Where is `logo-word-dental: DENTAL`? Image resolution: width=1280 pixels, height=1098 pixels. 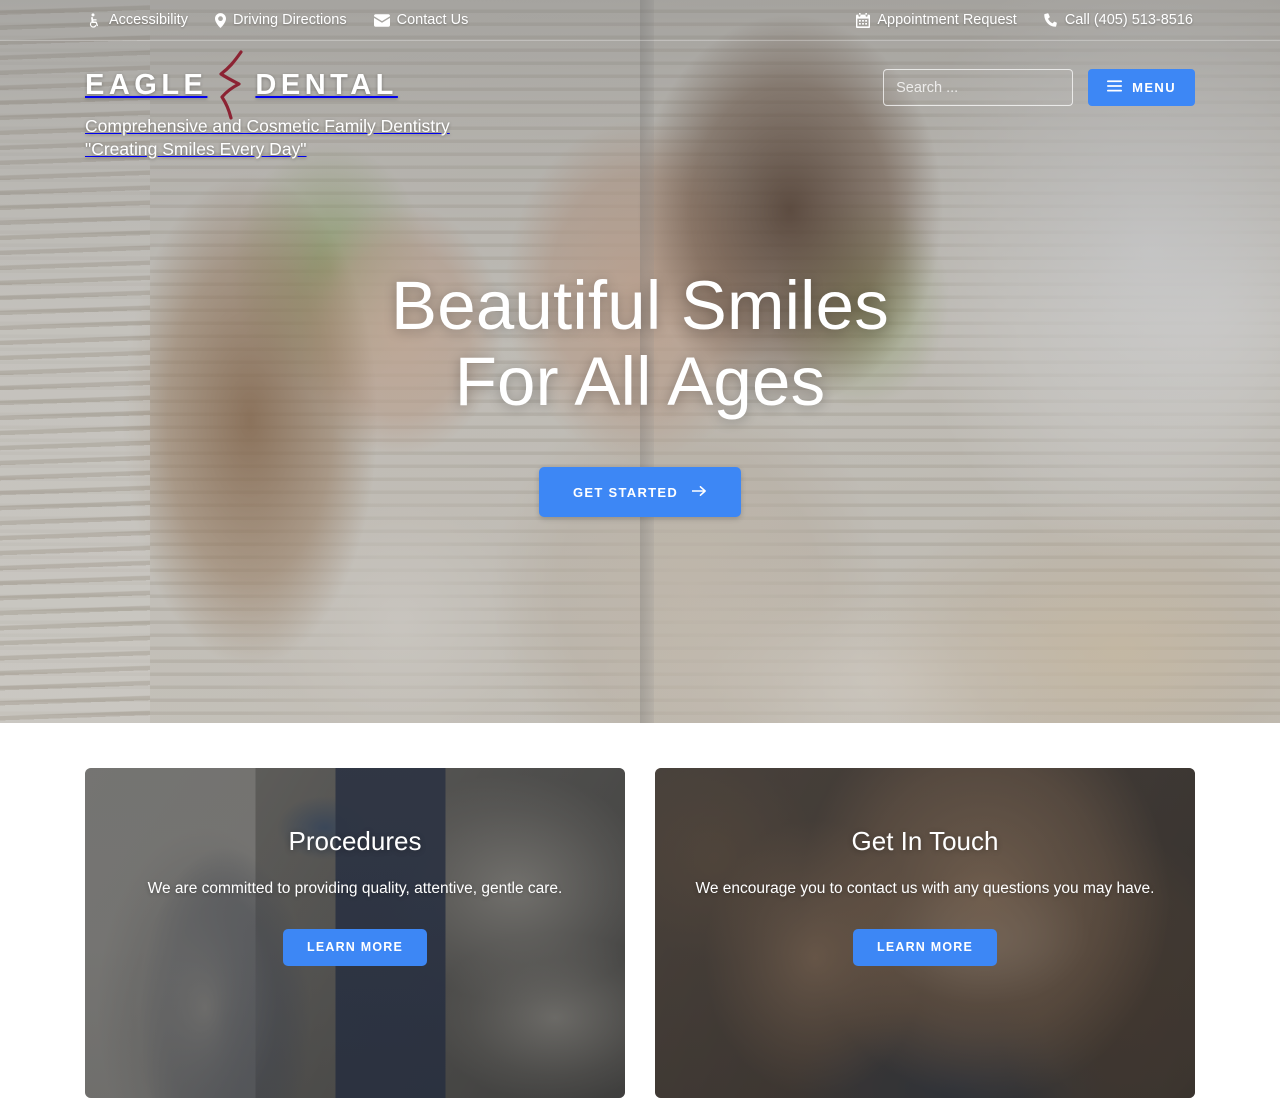
logo-word-dental: DENTAL is located at coordinates (326, 84).